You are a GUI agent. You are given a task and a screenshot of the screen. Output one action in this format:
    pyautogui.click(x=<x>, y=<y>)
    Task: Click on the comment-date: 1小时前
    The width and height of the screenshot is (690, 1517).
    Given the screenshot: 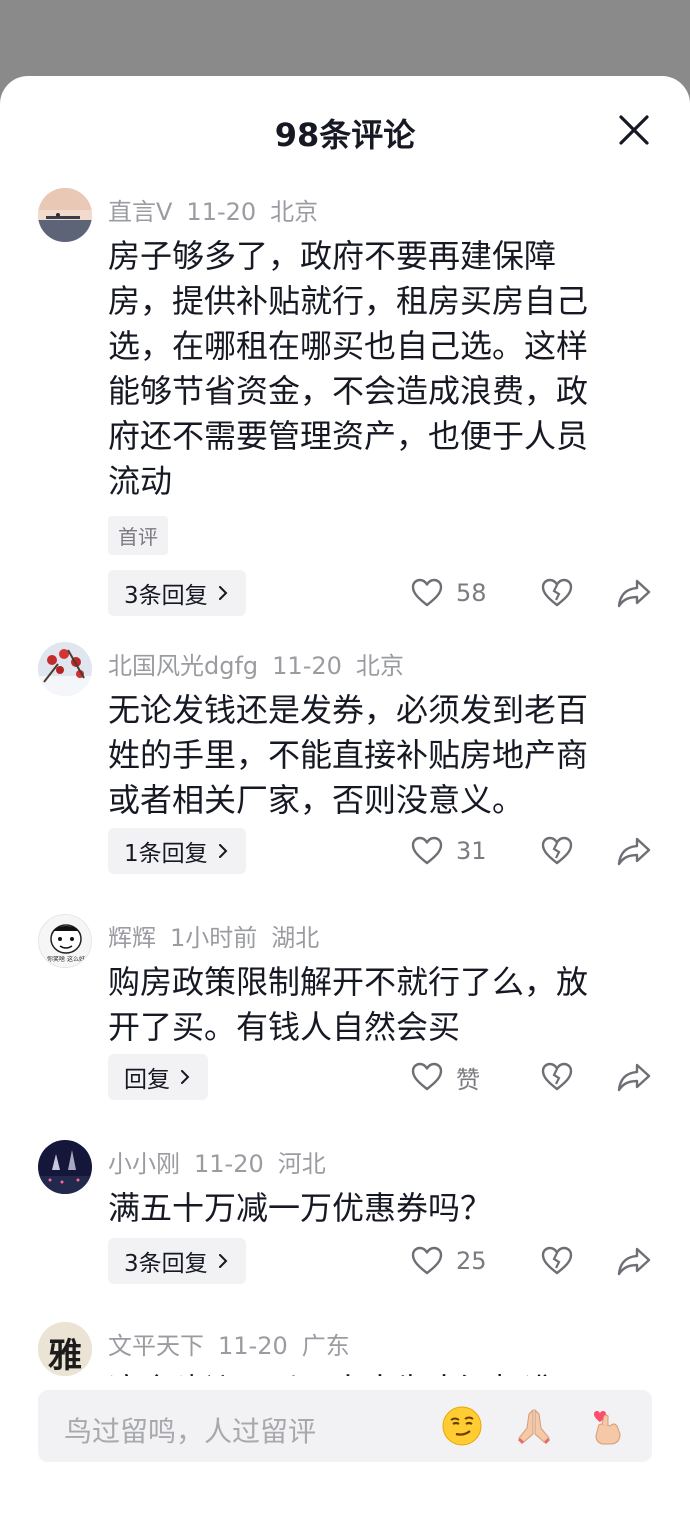 What is the action you would take?
    pyautogui.click(x=214, y=938)
    